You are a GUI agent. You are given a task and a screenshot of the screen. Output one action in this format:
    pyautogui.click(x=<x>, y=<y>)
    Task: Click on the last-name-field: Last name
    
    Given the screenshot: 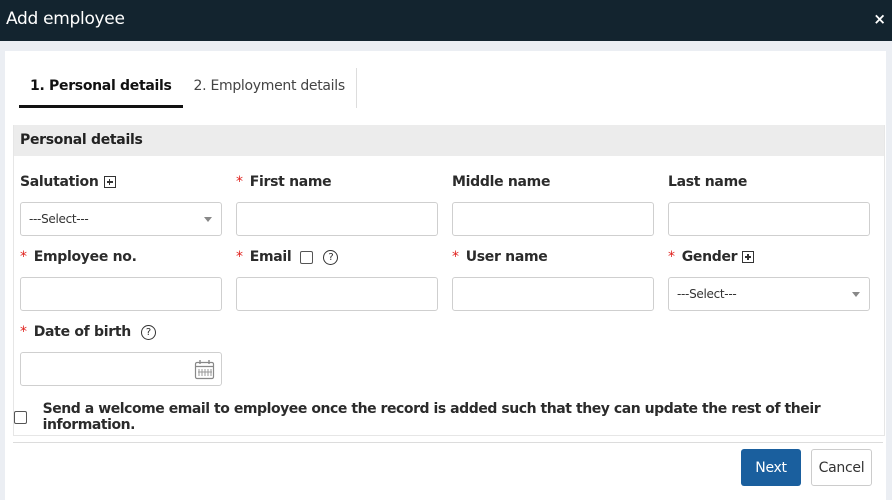 What is the action you would take?
    pyautogui.click(x=707, y=182)
    